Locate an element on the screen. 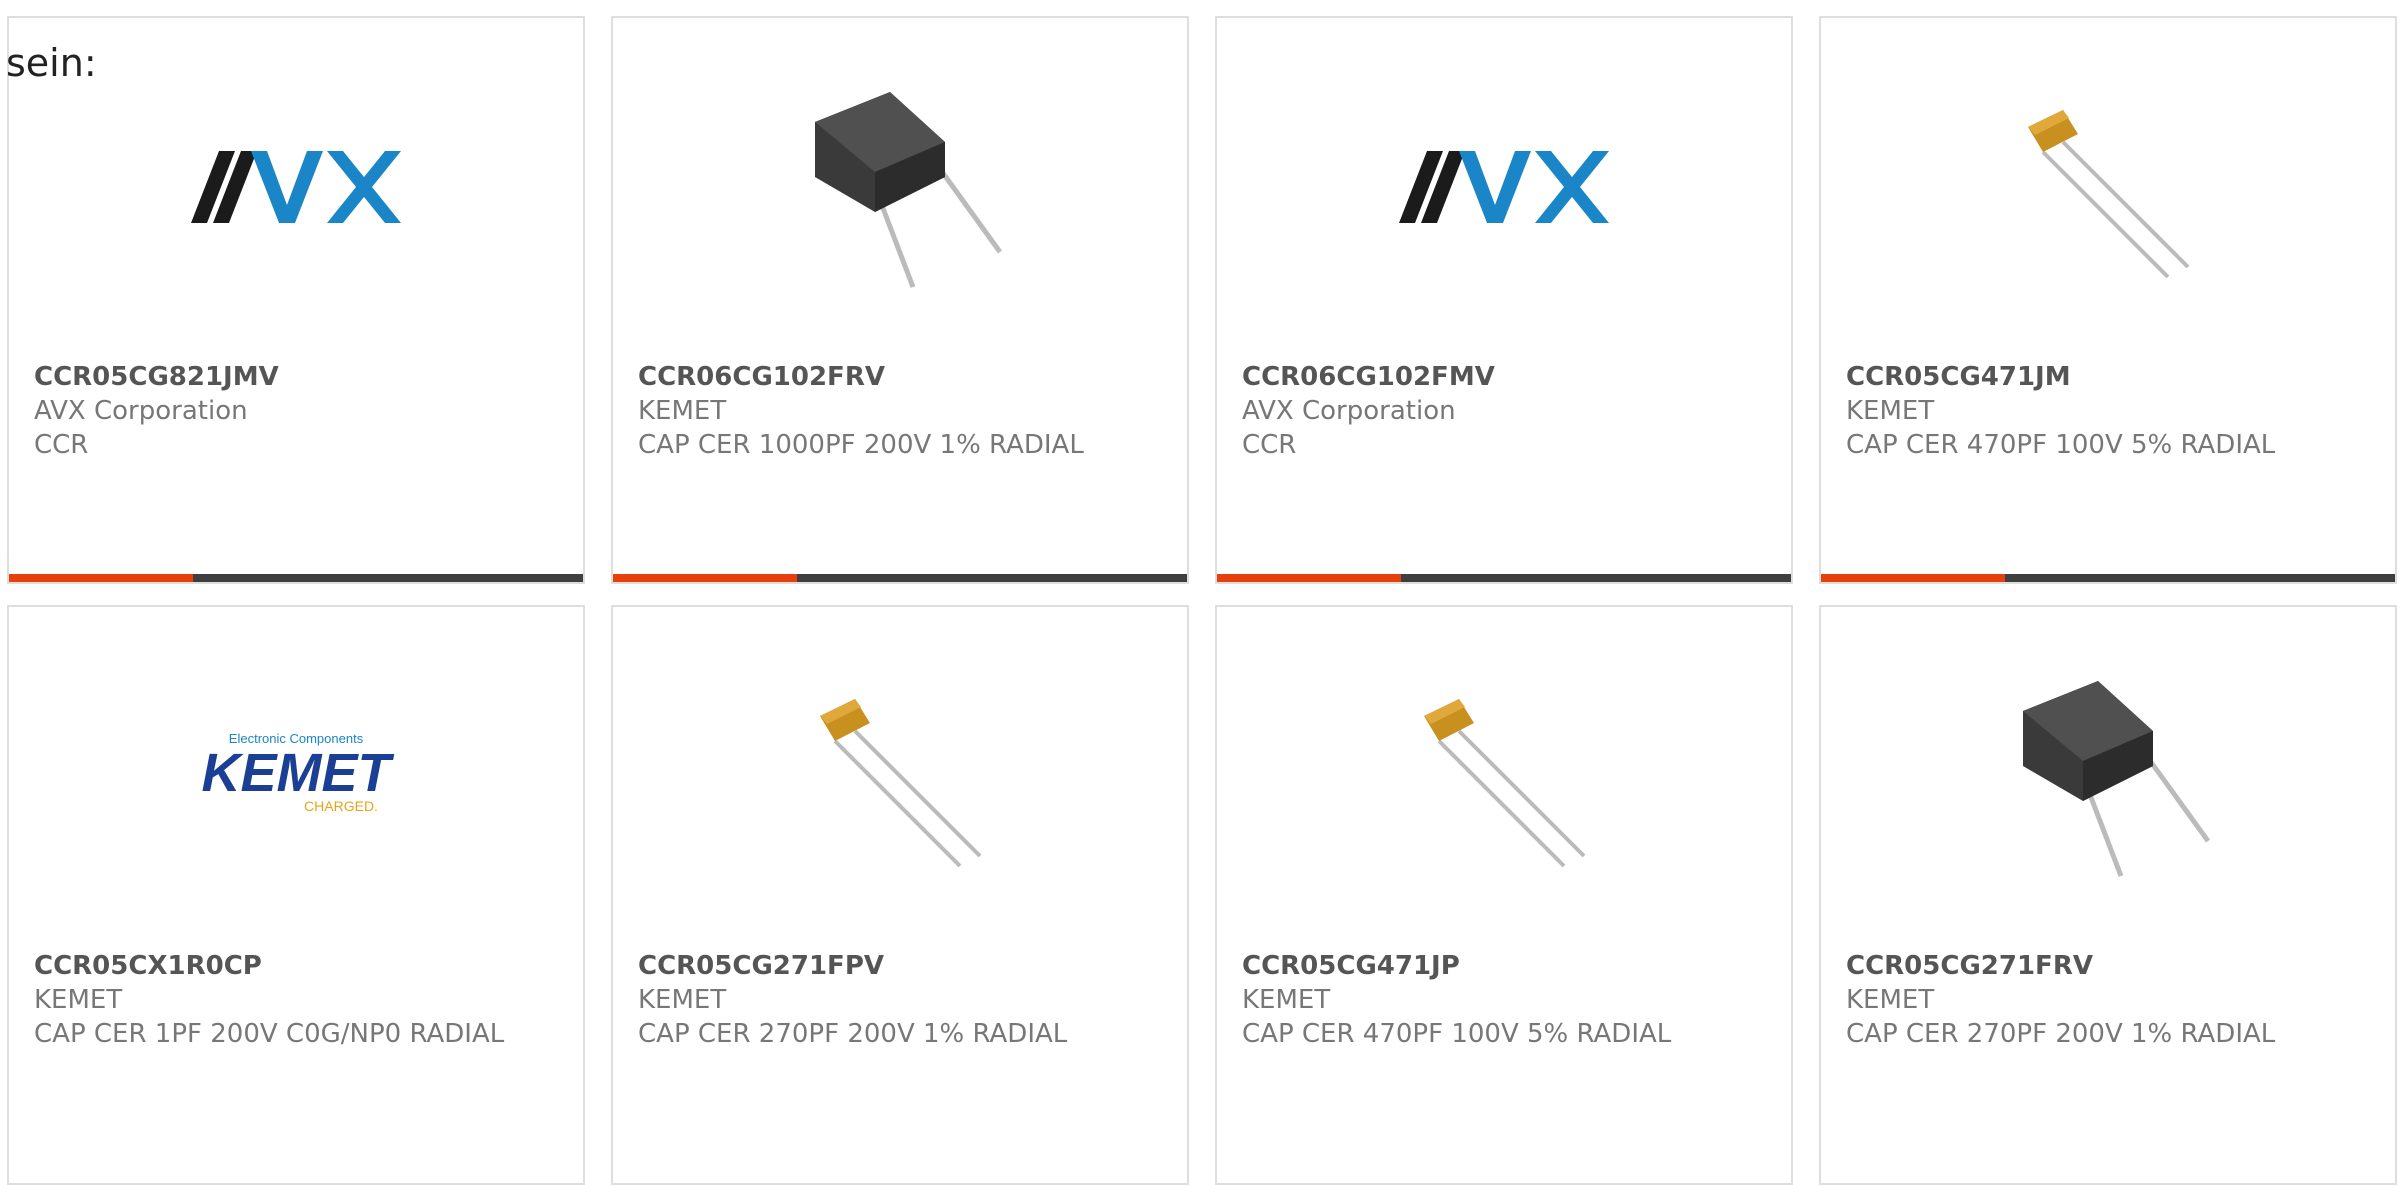 The image size is (2400, 1185). product-card: CCR05CG821JMV AVX Corporation CCR is located at coordinates (296, 300).